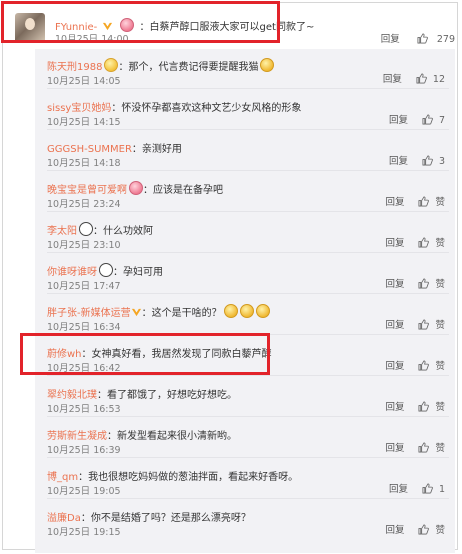 The width and height of the screenshot is (462, 554). Describe the element at coordinates (188, 477) in the screenshot. I see `reply-text: ：我也很想吃妈妈做的葱油拌面，看起来好香呀。` at that location.